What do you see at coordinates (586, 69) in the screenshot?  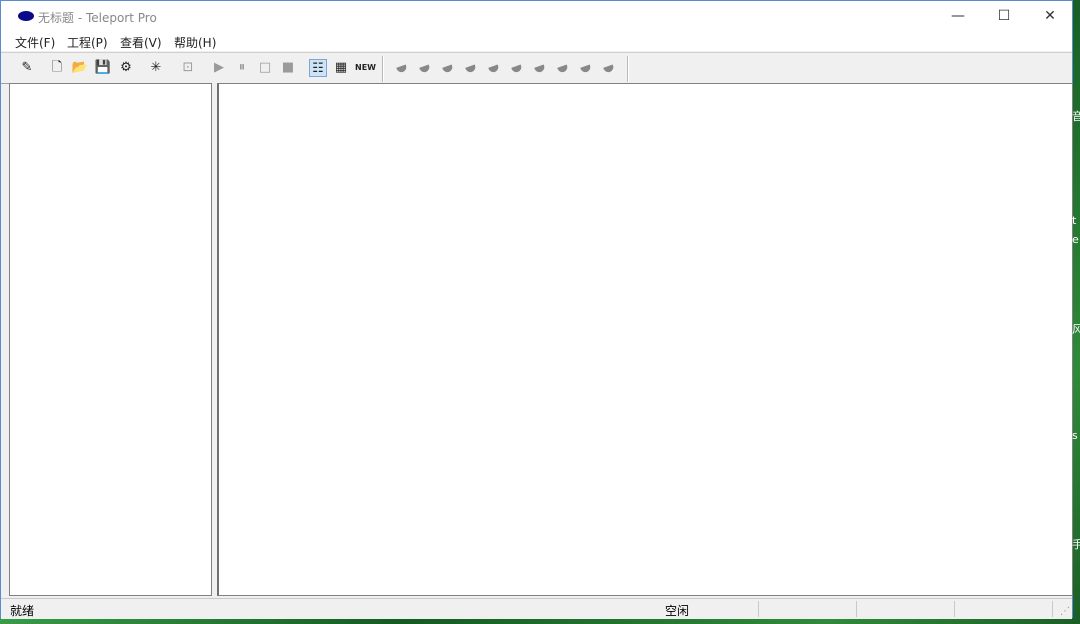 I see `thread-9-icon` at bounding box center [586, 69].